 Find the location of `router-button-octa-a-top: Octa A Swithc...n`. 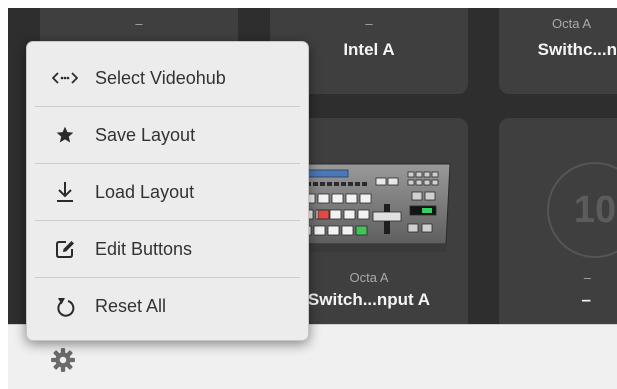

router-button-octa-a-top: Octa A Swithc...n is located at coordinates (558, 51).